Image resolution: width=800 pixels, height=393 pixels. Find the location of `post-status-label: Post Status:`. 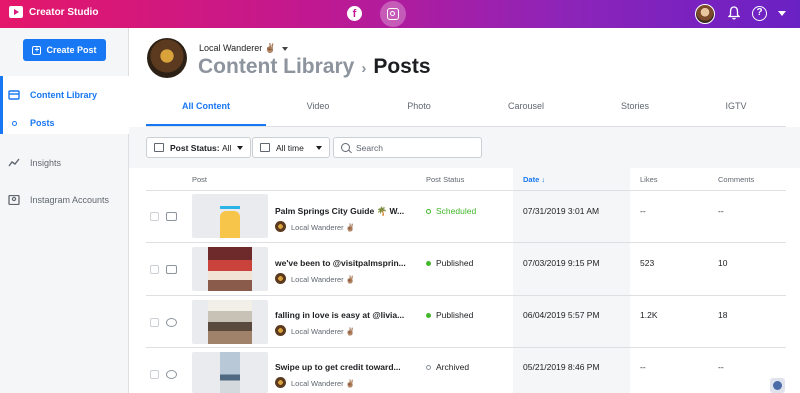

post-status-label: Post Status: is located at coordinates (195, 147).